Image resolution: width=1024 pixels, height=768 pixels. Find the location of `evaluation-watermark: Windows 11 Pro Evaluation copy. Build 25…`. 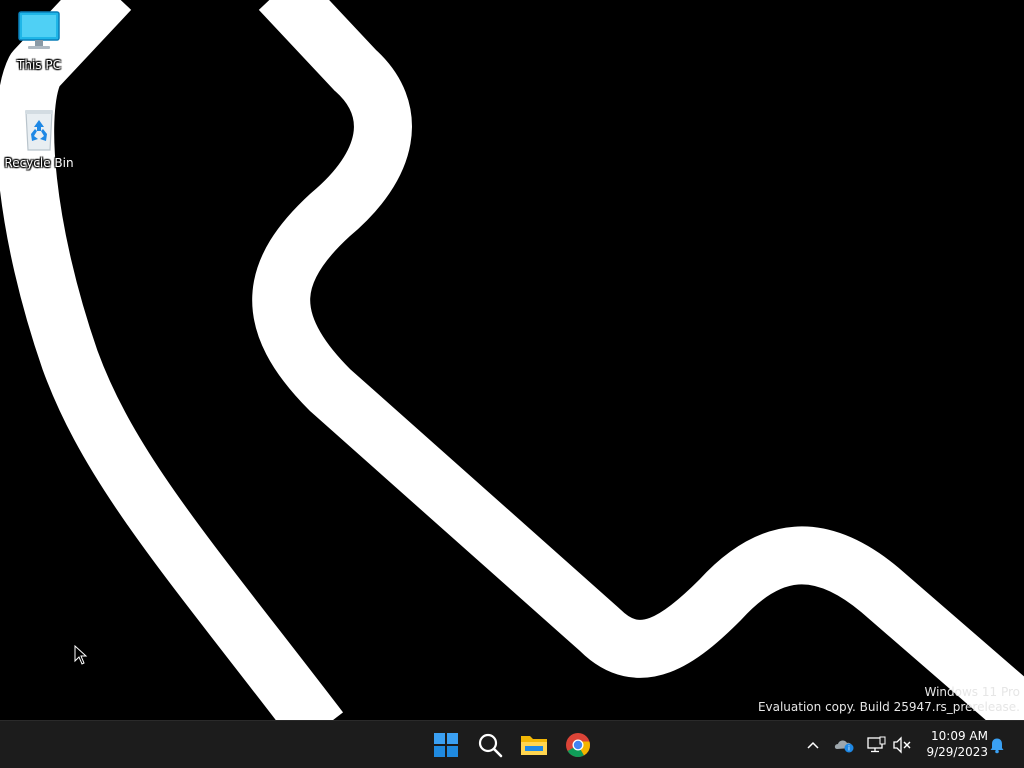

evaluation-watermark: Windows 11 Pro Evaluation copy. Build 25… is located at coordinates (889, 700).